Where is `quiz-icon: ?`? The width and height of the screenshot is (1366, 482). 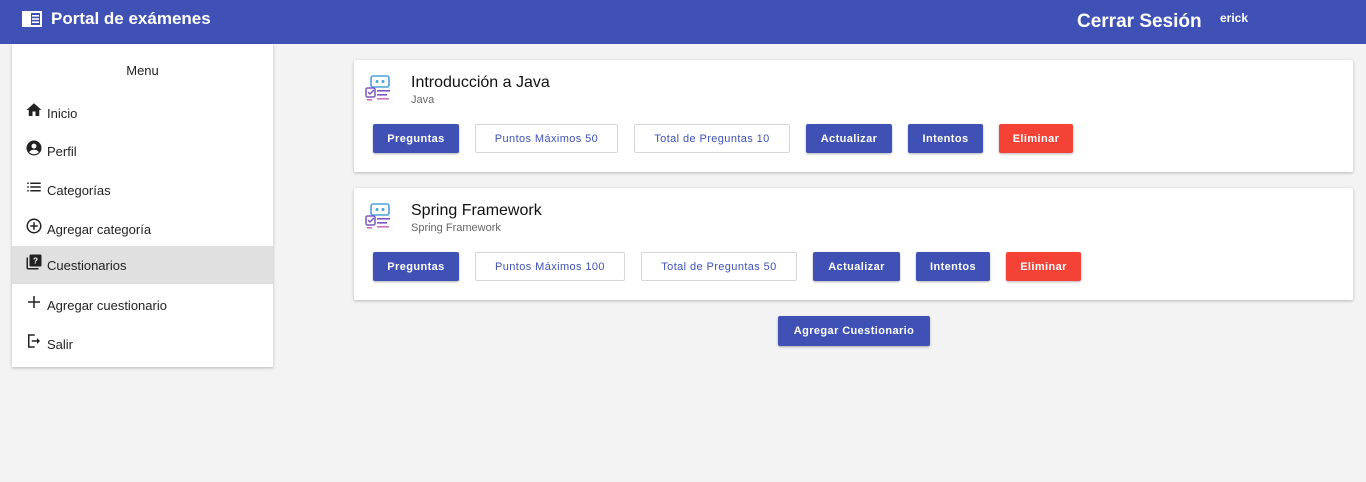
quiz-icon: ? is located at coordinates (34, 262).